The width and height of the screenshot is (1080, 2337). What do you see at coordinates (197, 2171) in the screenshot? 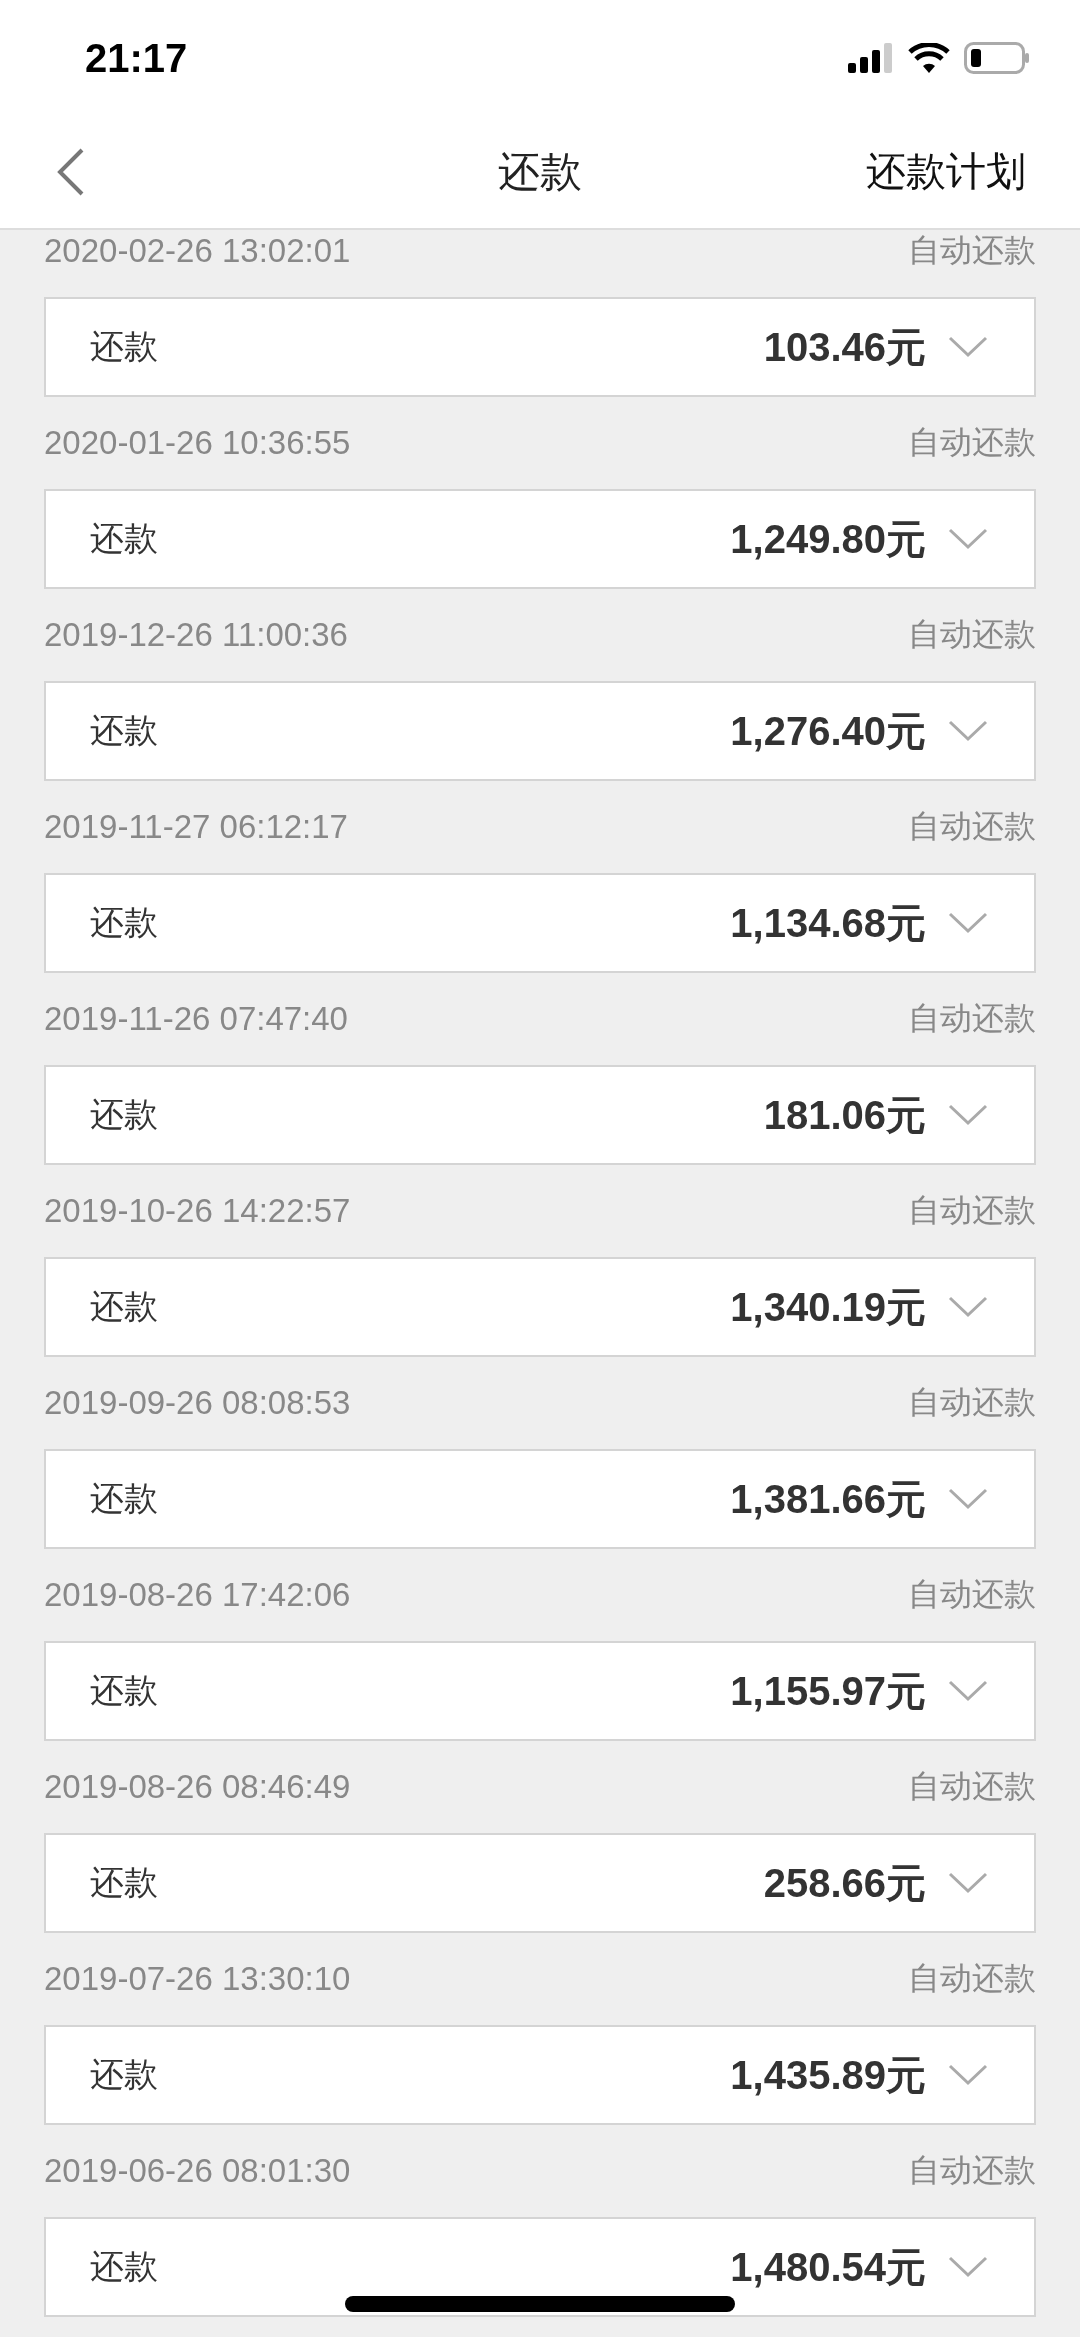
I see `record-date: 2019-06-26 08:01:30` at bounding box center [197, 2171].